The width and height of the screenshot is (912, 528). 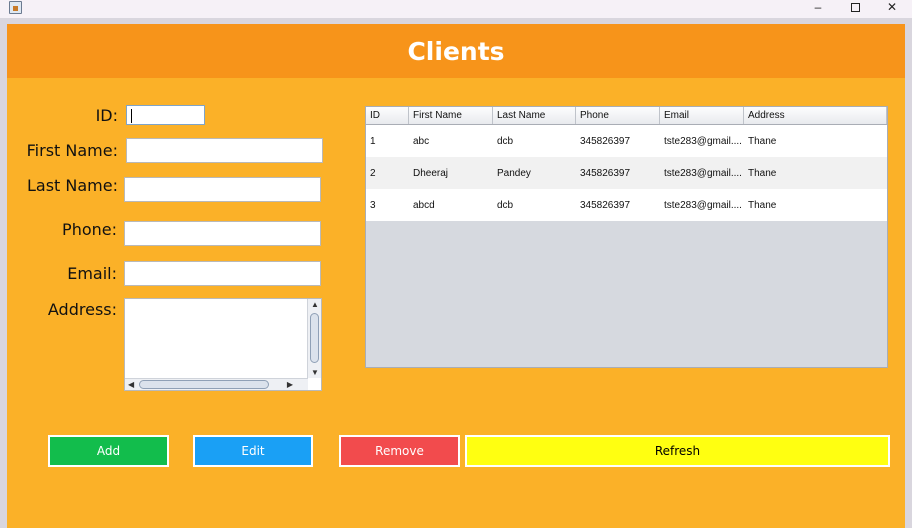 What do you see at coordinates (72, 185) in the screenshot?
I see `last-name-label: Last Name:` at bounding box center [72, 185].